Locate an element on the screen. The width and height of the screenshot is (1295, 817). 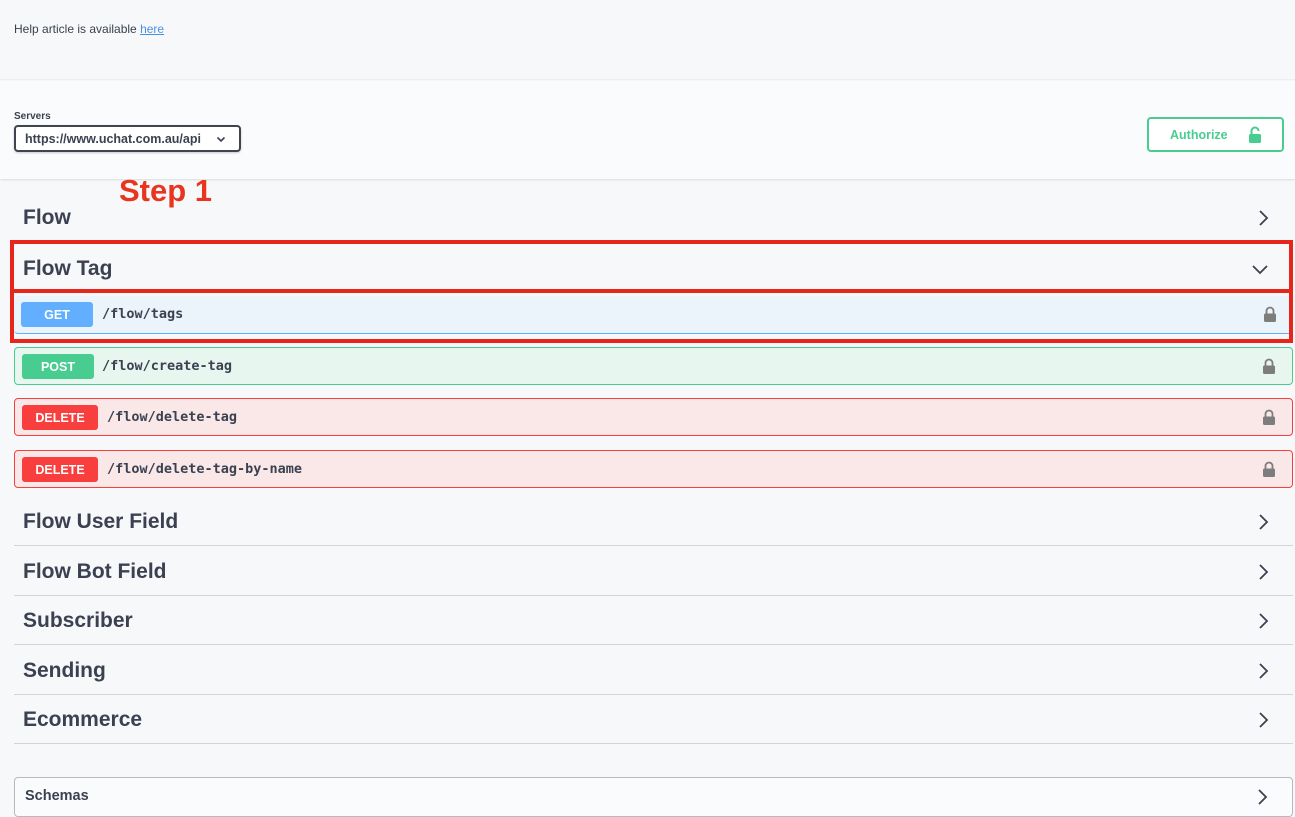
tag-section-flow-tag: Flow Tag is located at coordinates (653, 268).